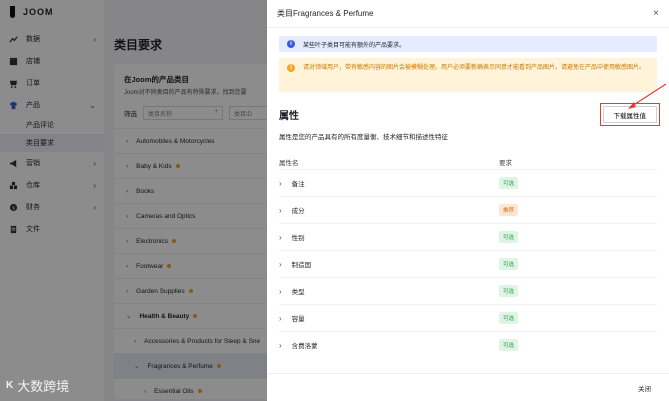 The image size is (669, 401). I want to click on table-row: › 备注 可选, so click(468, 182).